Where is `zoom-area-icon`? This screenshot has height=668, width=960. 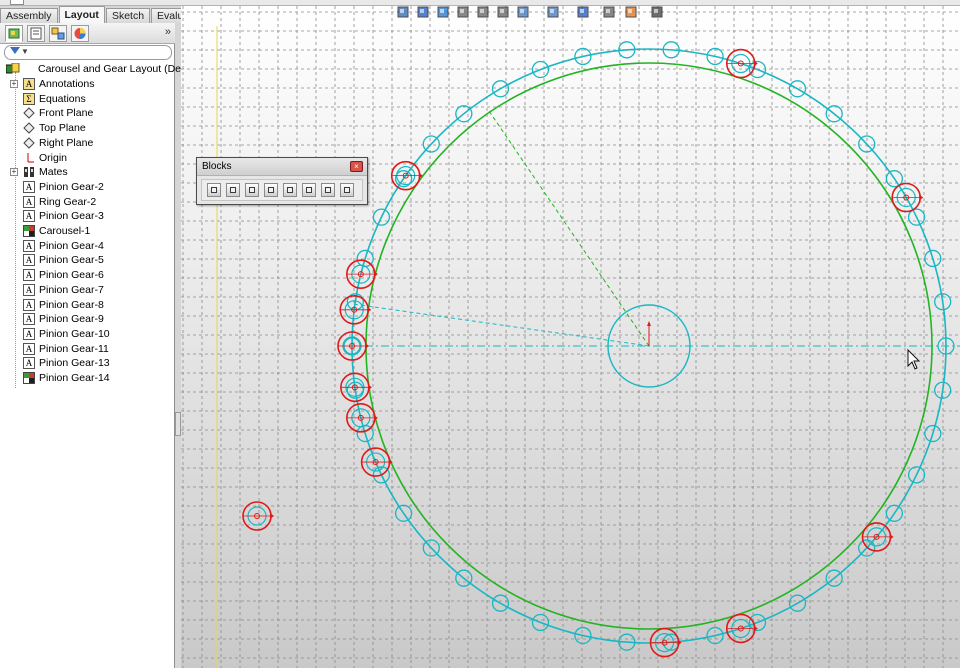 zoom-area-icon is located at coordinates (483, 12).